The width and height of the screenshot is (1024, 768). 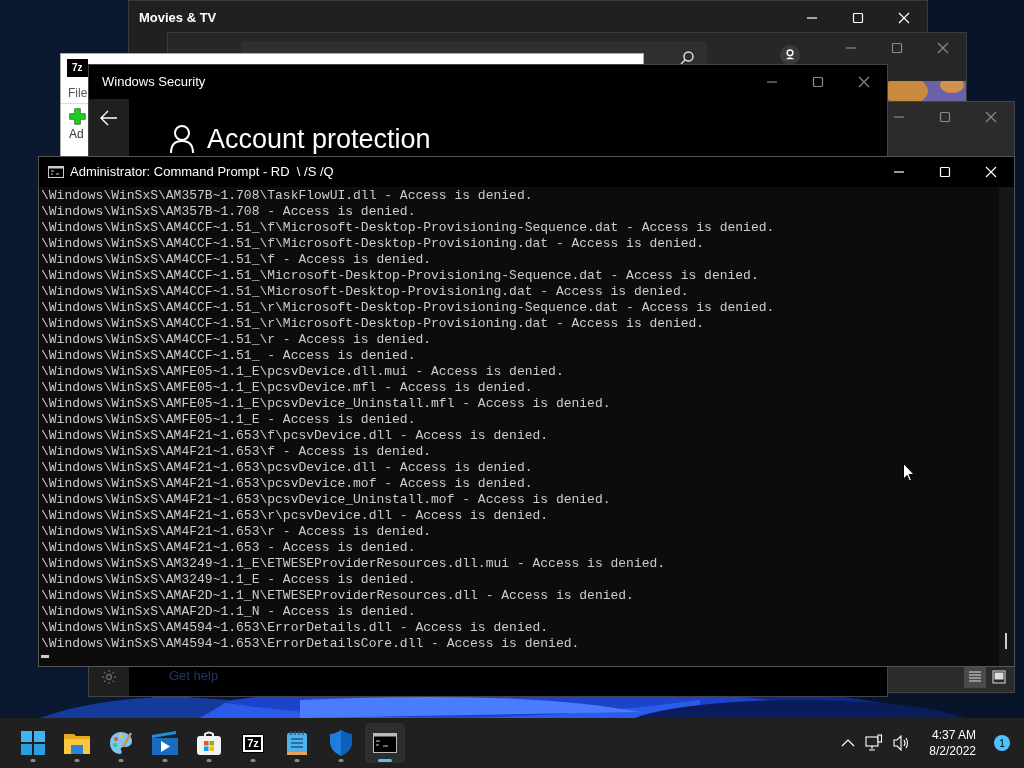 What do you see at coordinates (297, 743) in the screenshot?
I see `notepad-icon` at bounding box center [297, 743].